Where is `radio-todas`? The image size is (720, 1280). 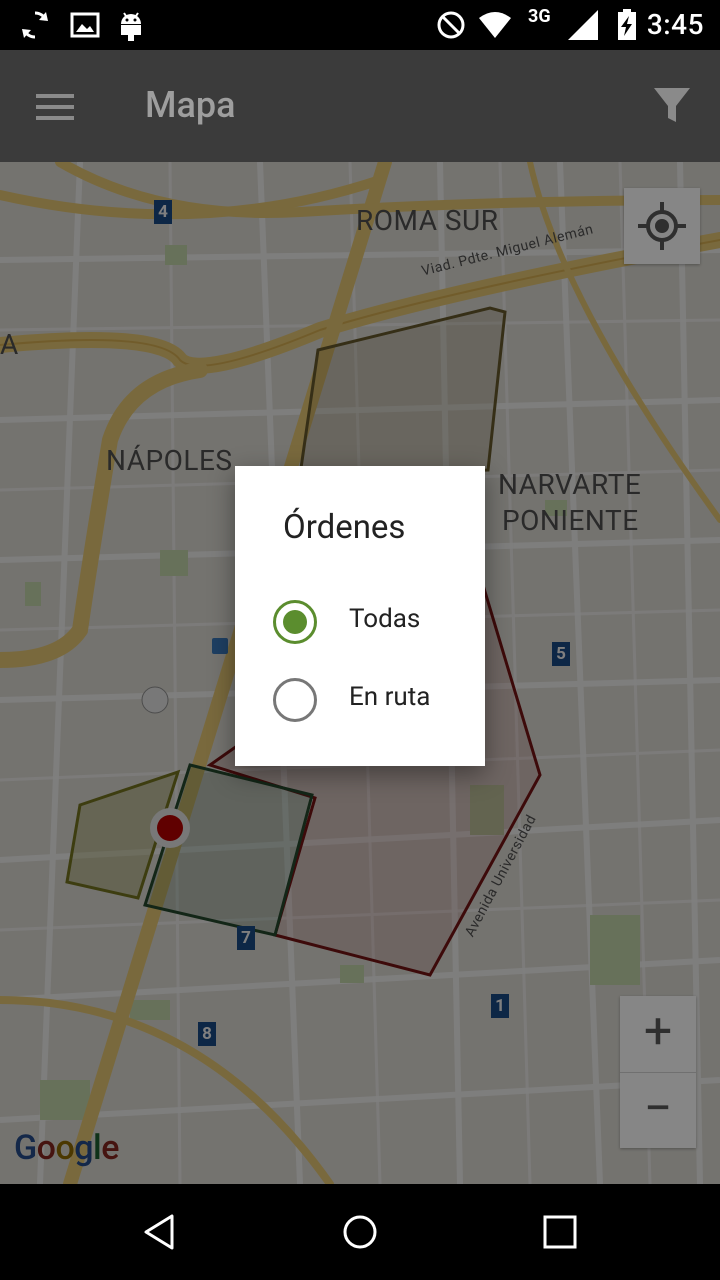
radio-todas is located at coordinates (295, 622).